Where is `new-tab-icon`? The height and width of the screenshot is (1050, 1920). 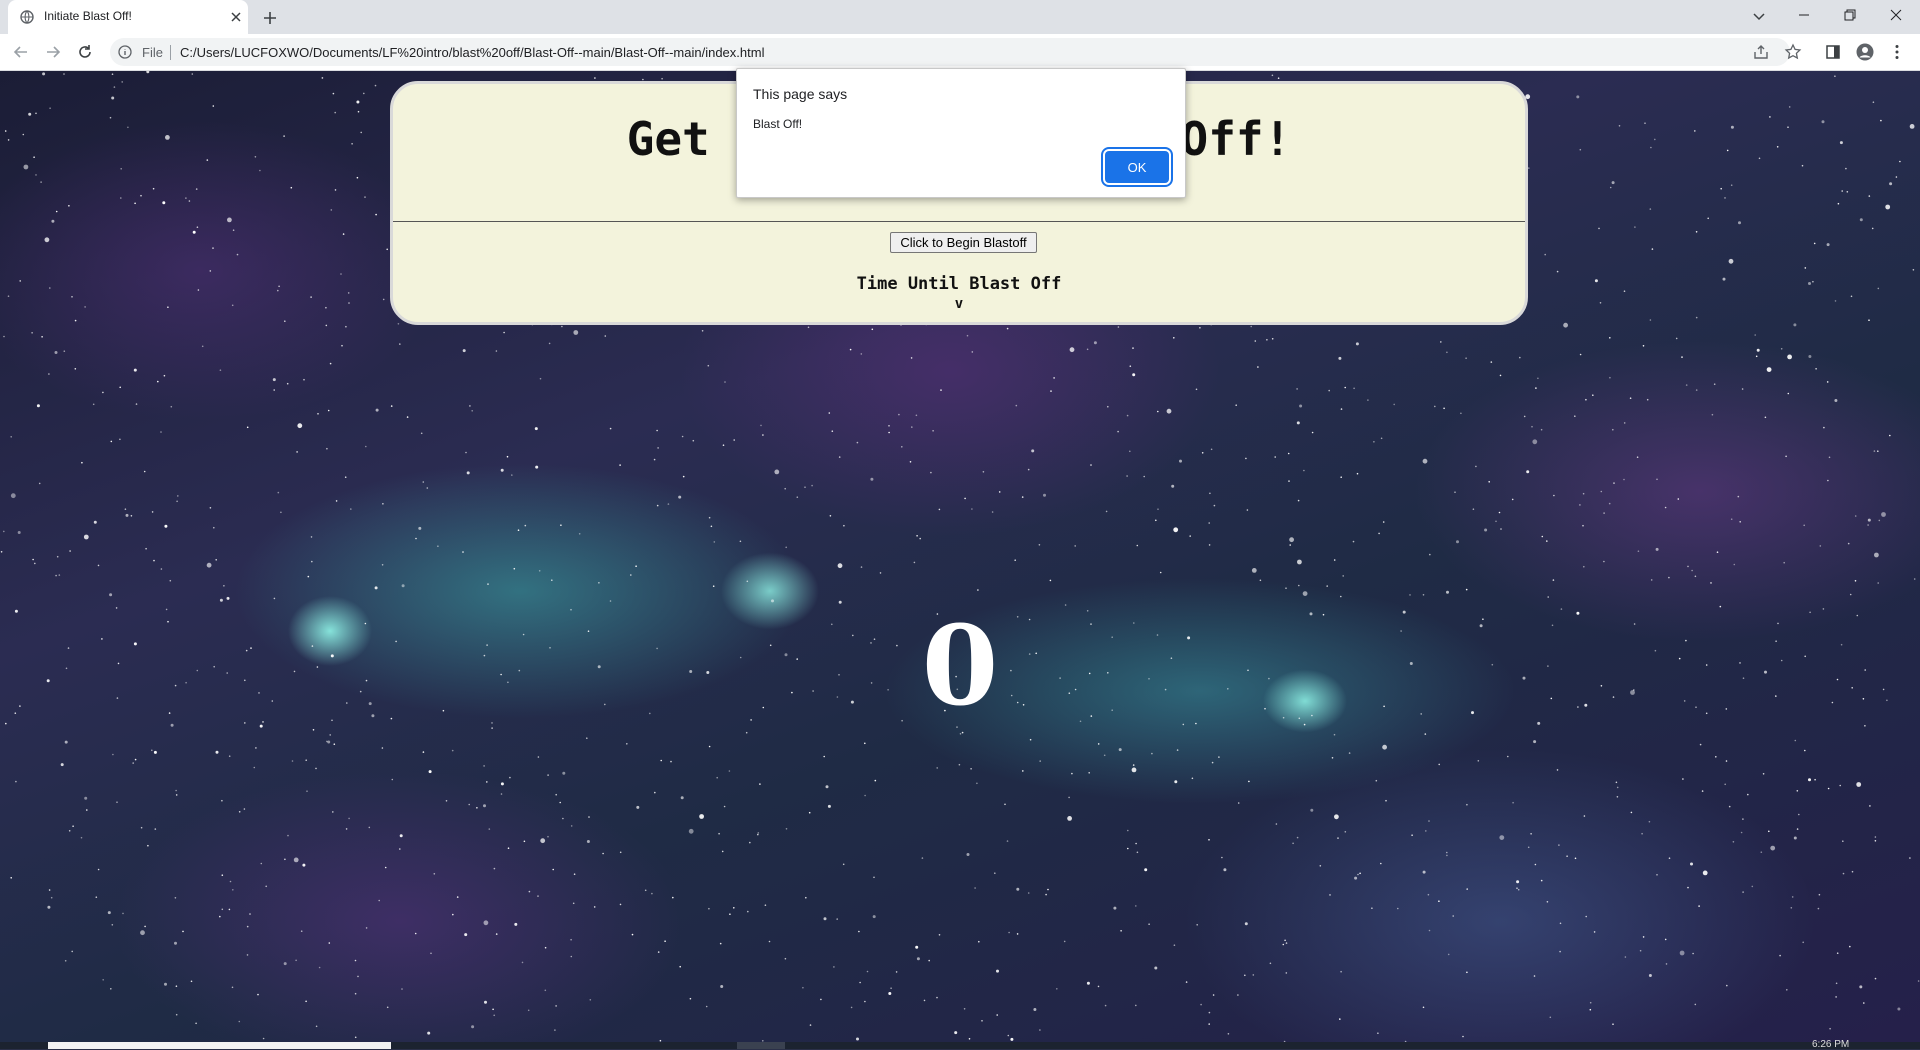 new-tab-icon is located at coordinates (270, 18).